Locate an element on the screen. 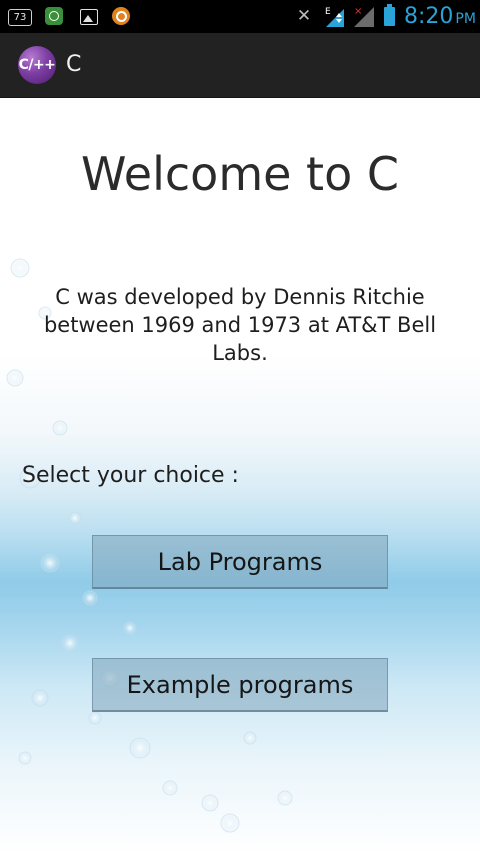 The width and height of the screenshot is (480, 854). signal-e-icon: E is located at coordinates (334, 17).